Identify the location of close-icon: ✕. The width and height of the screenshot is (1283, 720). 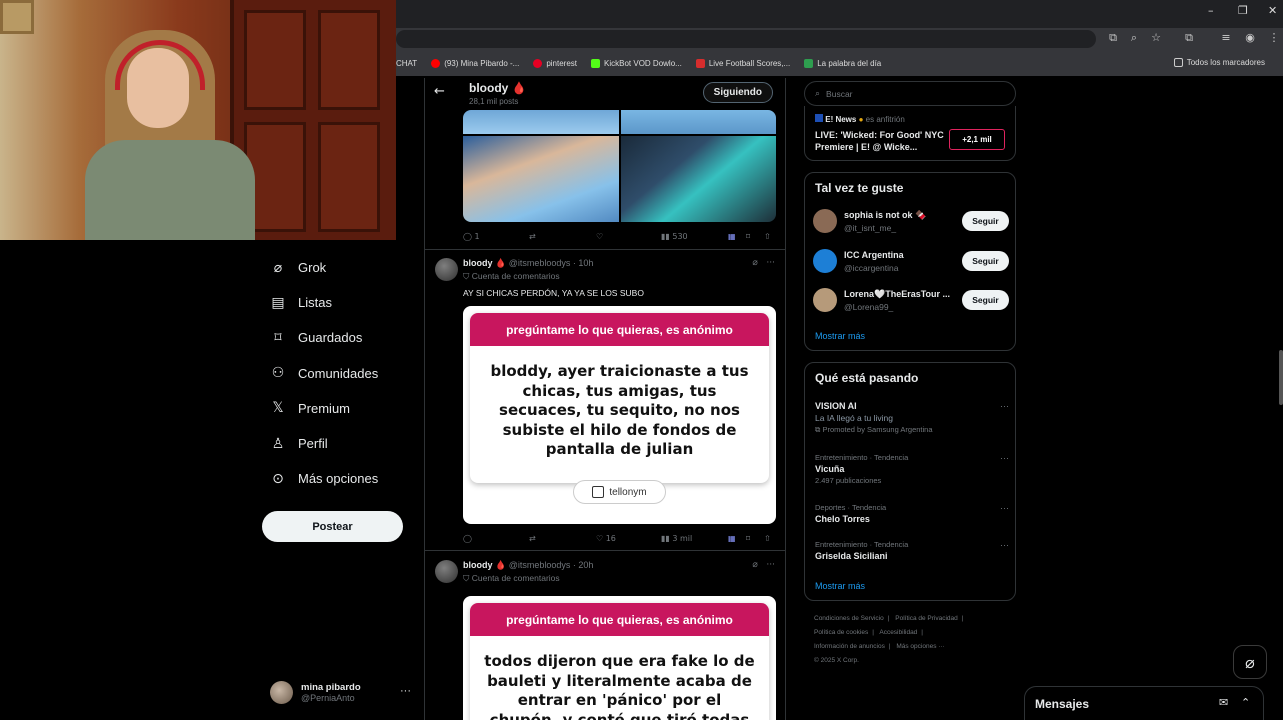
(1272, 10).